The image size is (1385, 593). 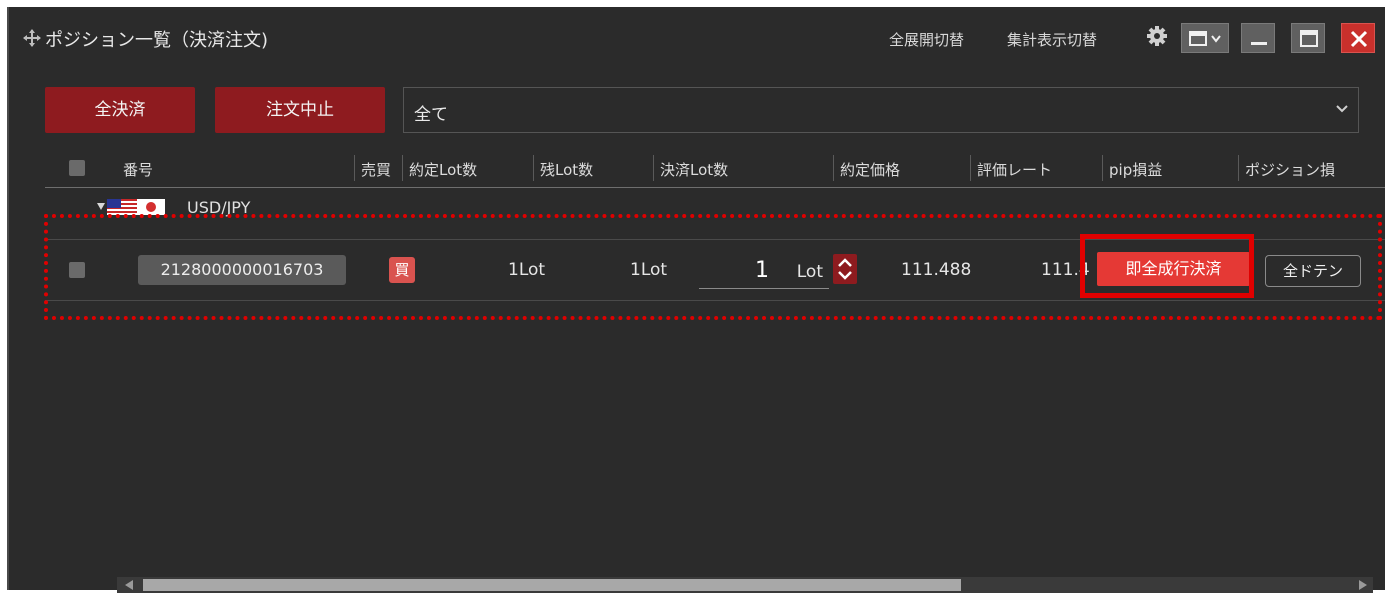 I want to click on maximize-icon, so click(x=1309, y=38).